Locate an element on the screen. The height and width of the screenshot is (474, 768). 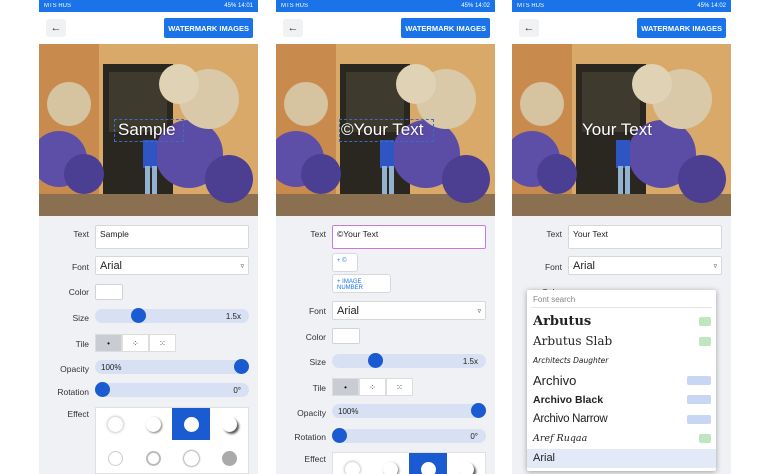
battery-level: 45% is located at coordinates (230, 6).